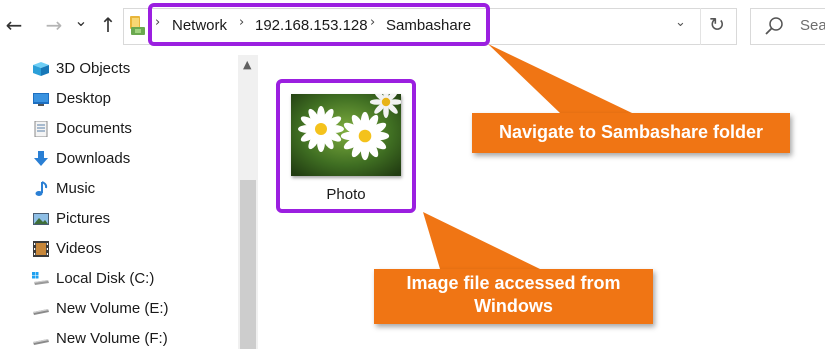 The width and height of the screenshot is (825, 349). What do you see at coordinates (481, 240) in the screenshot?
I see `callout-2-pointer` at bounding box center [481, 240].